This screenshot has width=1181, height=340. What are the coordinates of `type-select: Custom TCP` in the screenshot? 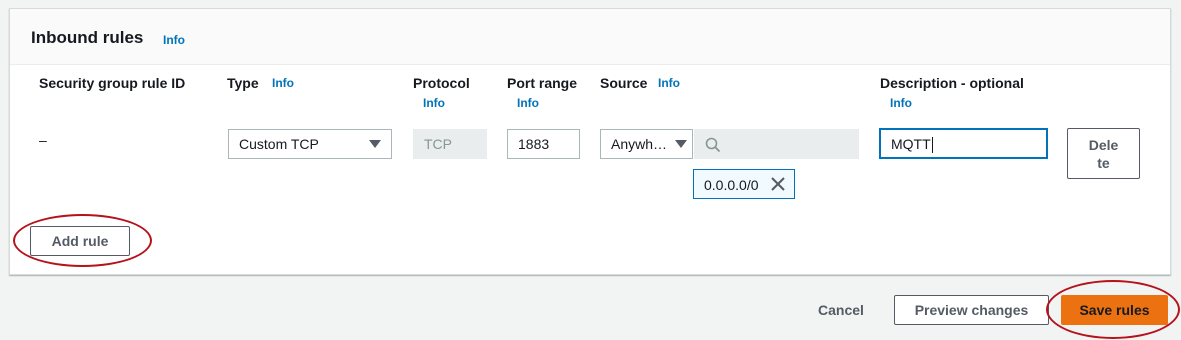 It's located at (310, 144).